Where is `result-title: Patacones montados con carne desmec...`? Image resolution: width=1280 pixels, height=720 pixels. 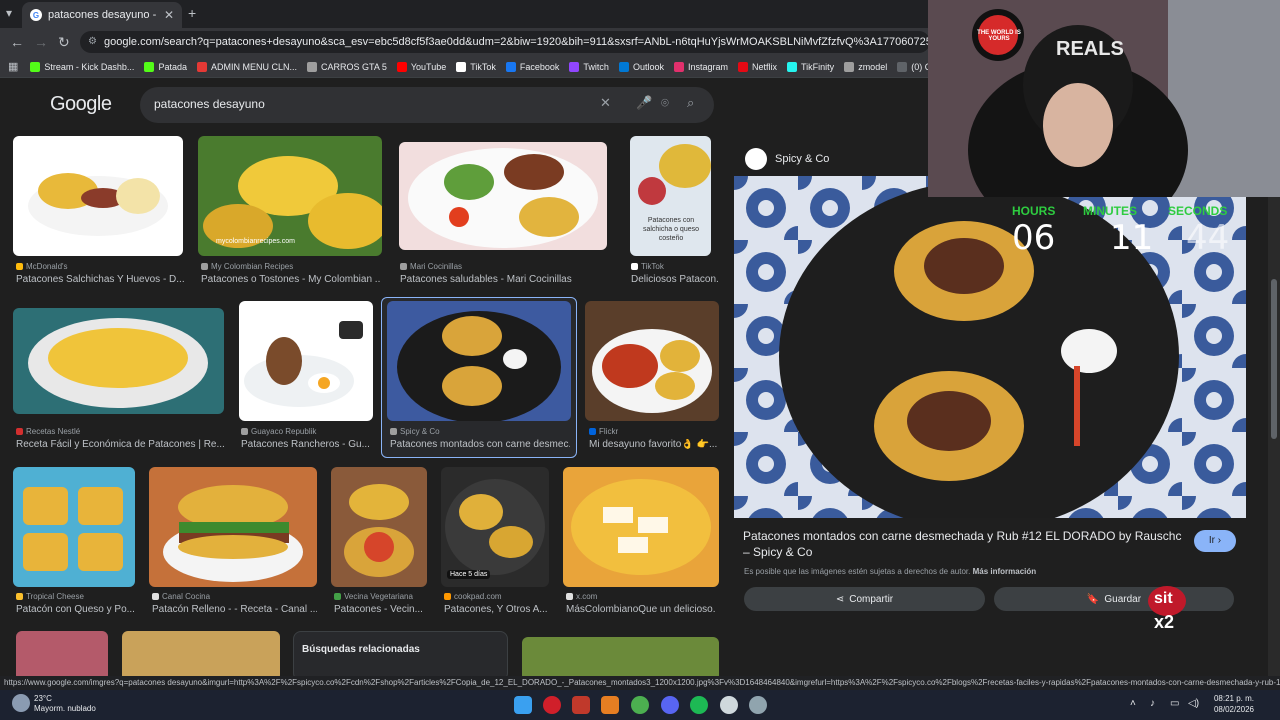 result-title: Patacones montados con carne desmec... is located at coordinates (480, 444).